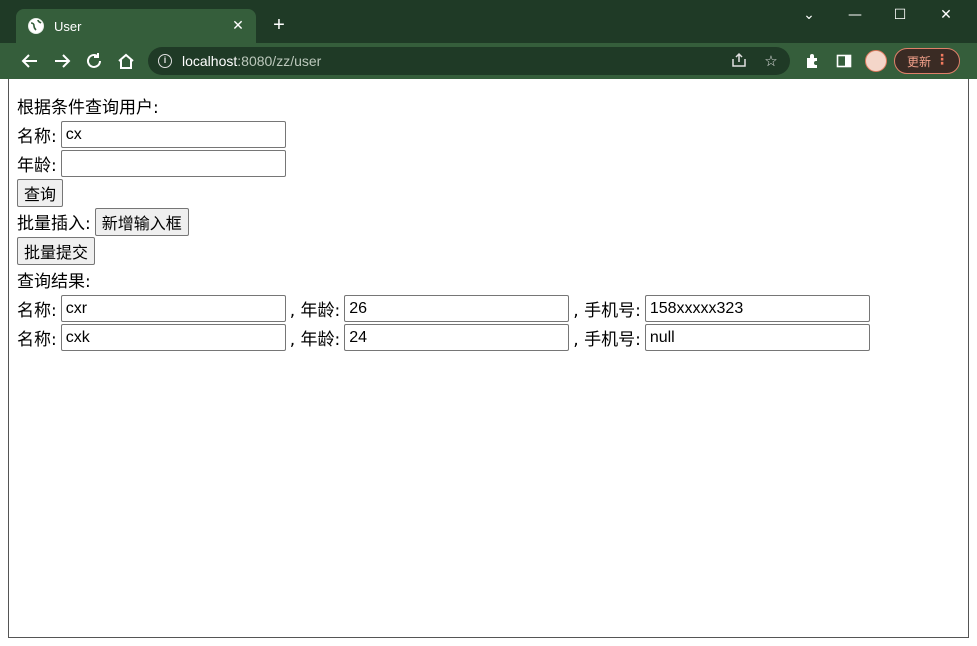  I want to click on url-text: localhost:8080/zz/user, so click(252, 61).